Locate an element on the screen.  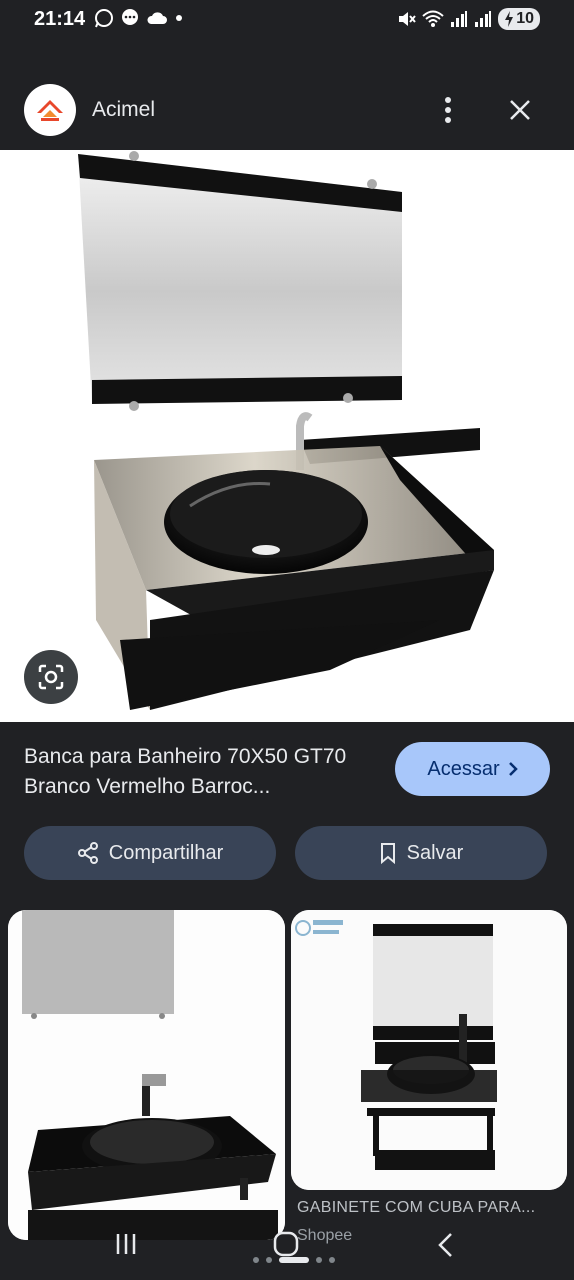
visit-button: Acessar is located at coordinates (472, 769).